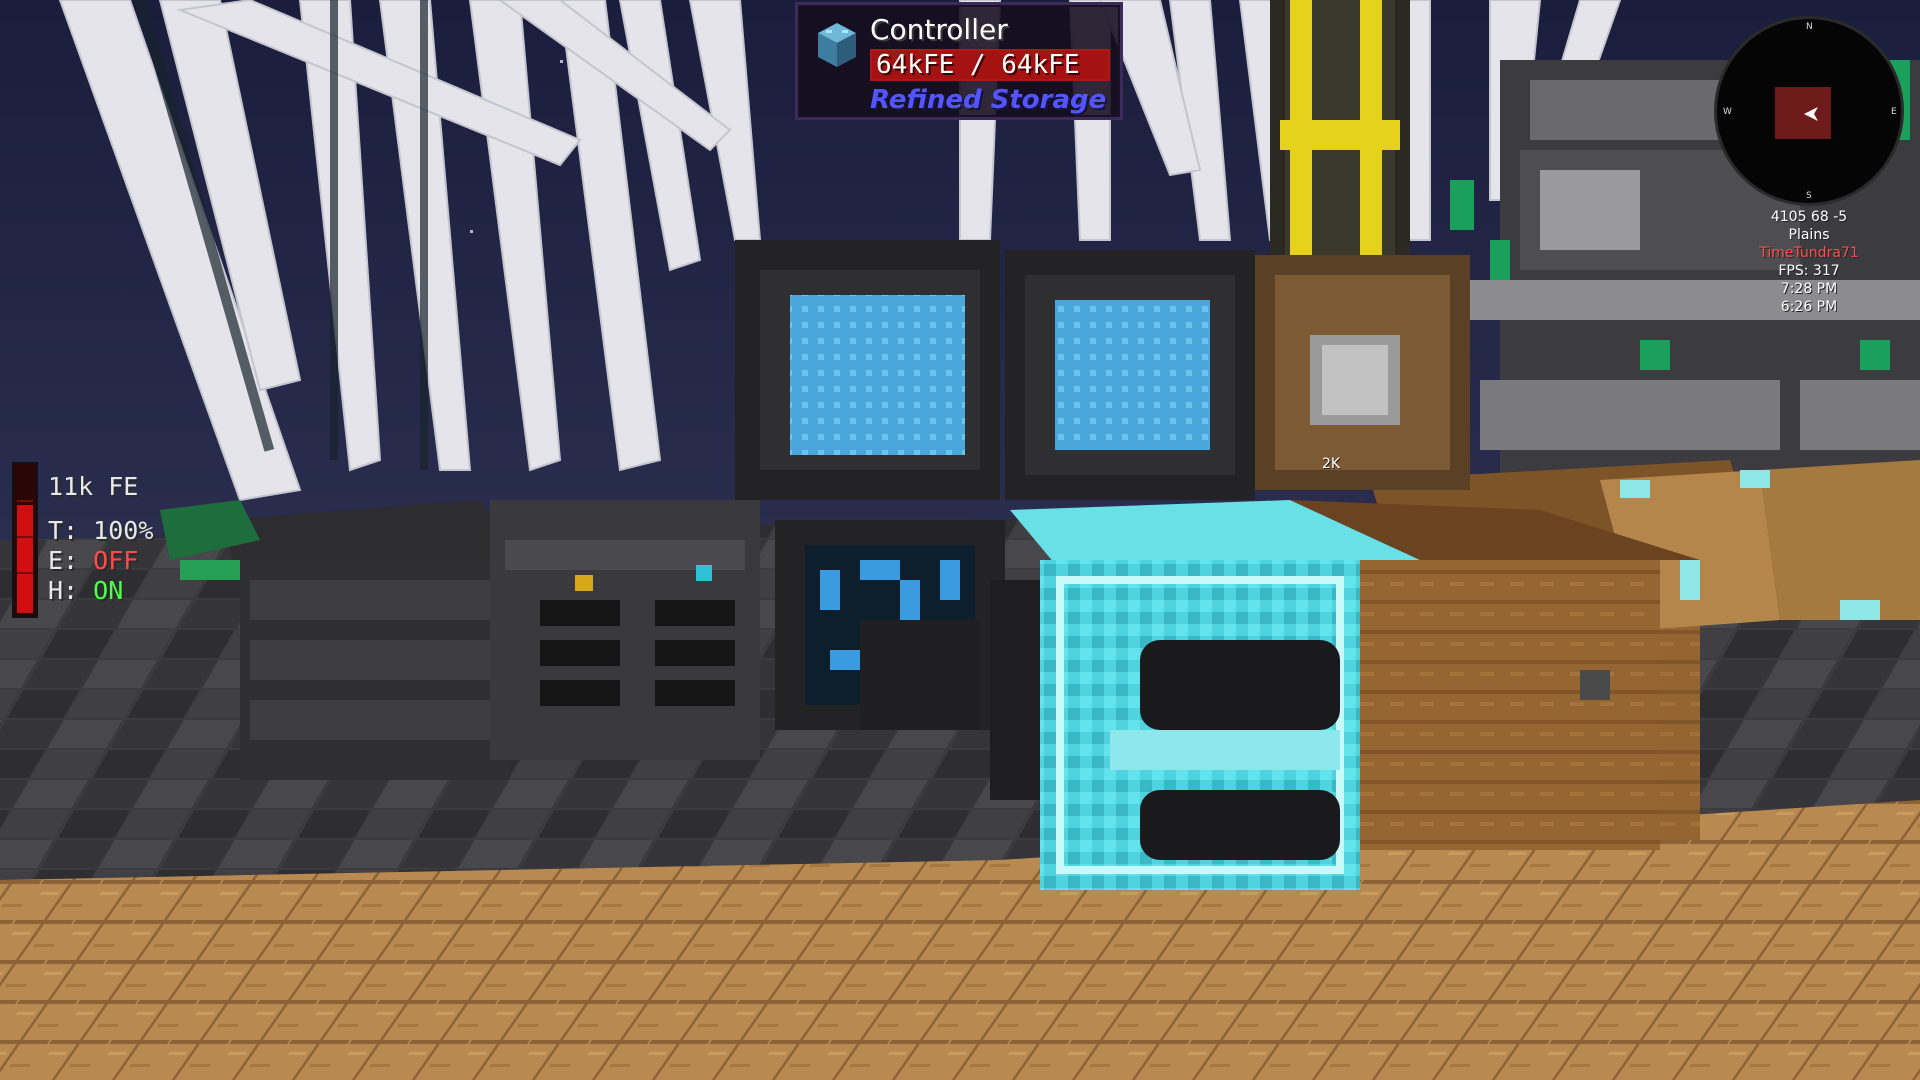 This screenshot has width=1920, height=1080. I want to click on energy-gauge-fill, so click(25, 559).